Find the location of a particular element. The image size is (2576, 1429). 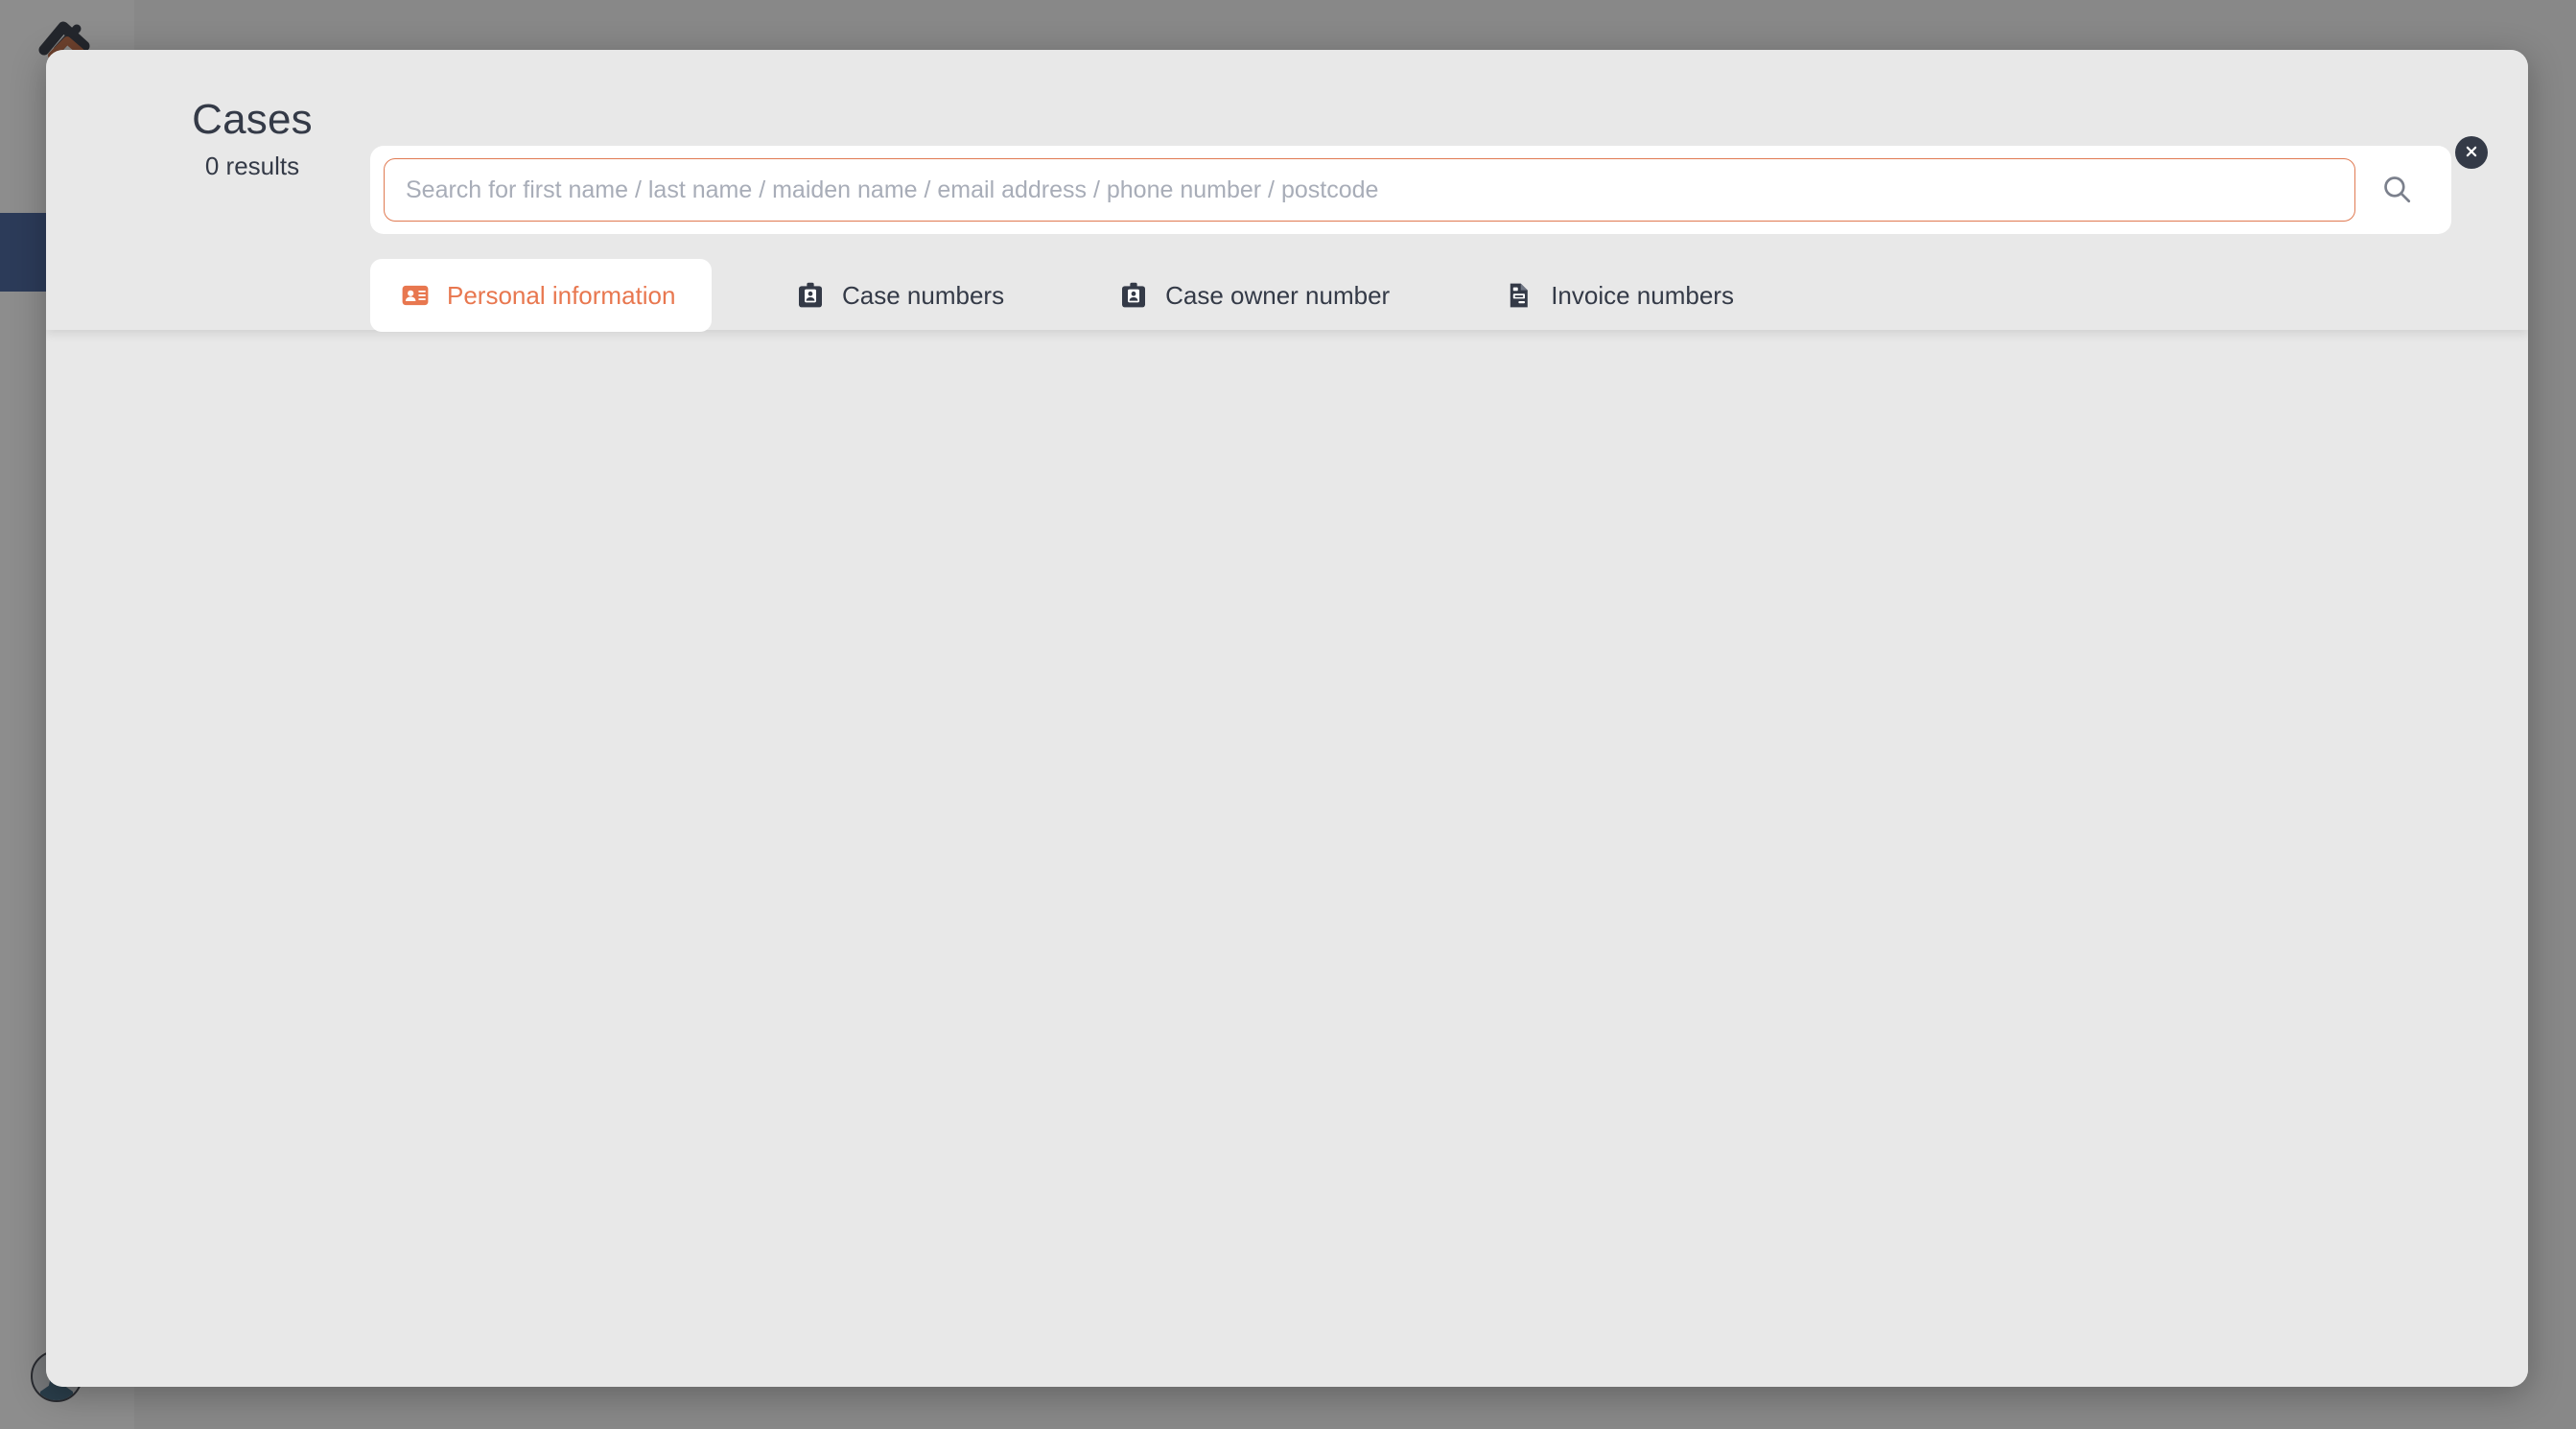

search-submit-button is located at coordinates (2396, 190).